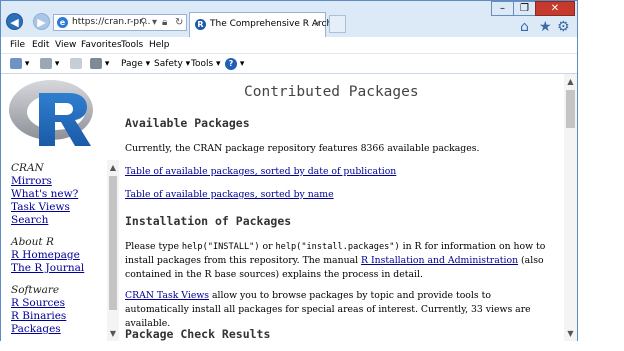 This screenshot has height=351, width=624. Describe the element at coordinates (524, 27) in the screenshot. I see `home-icon: ⌂` at that location.